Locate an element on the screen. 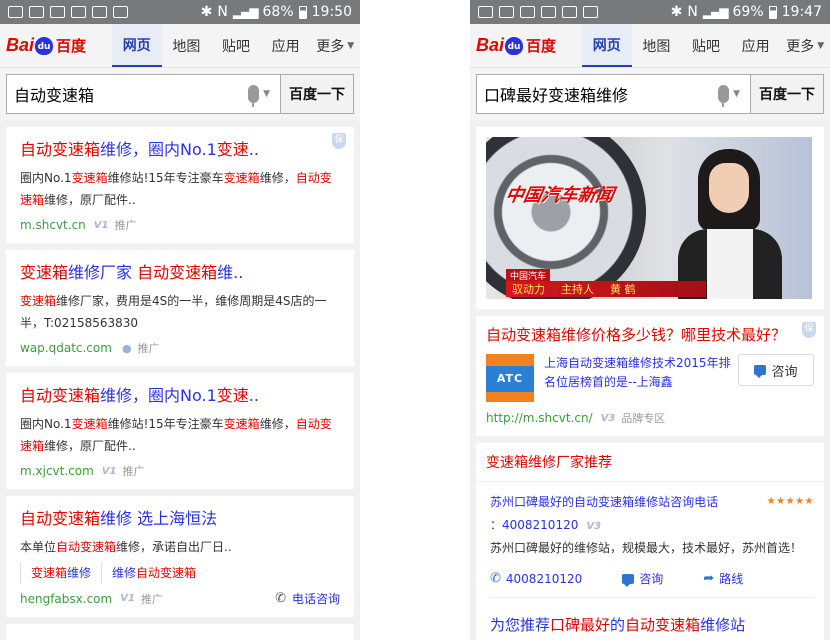 Image resolution: width=830 pixels, height=640 pixels. caption-host-name: 黄 鹤 is located at coordinates (623, 289).